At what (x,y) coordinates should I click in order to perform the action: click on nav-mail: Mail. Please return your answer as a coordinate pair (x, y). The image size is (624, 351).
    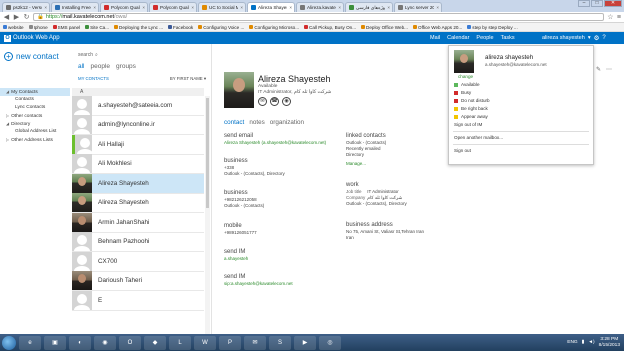
    Looking at the image, I should click on (435, 38).